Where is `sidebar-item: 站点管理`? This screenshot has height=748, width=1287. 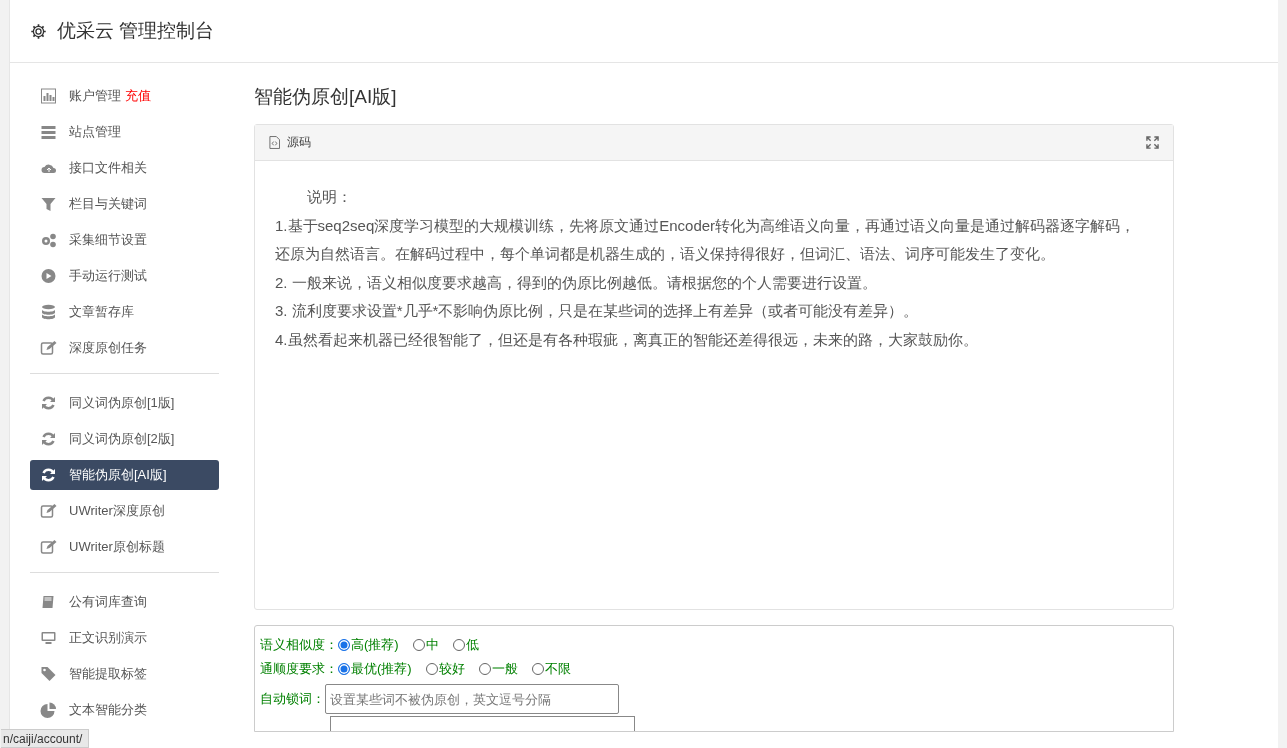
sidebar-item: 站点管理 is located at coordinates (124, 132).